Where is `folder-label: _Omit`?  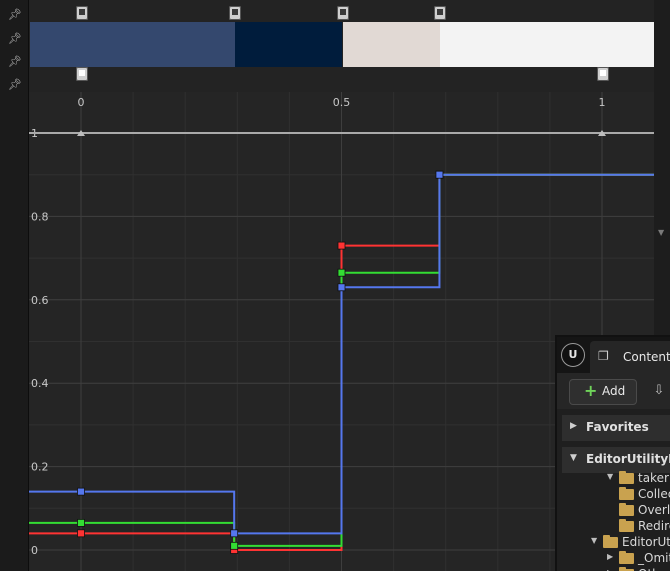
folder-label: _Omit is located at coordinates (654, 558).